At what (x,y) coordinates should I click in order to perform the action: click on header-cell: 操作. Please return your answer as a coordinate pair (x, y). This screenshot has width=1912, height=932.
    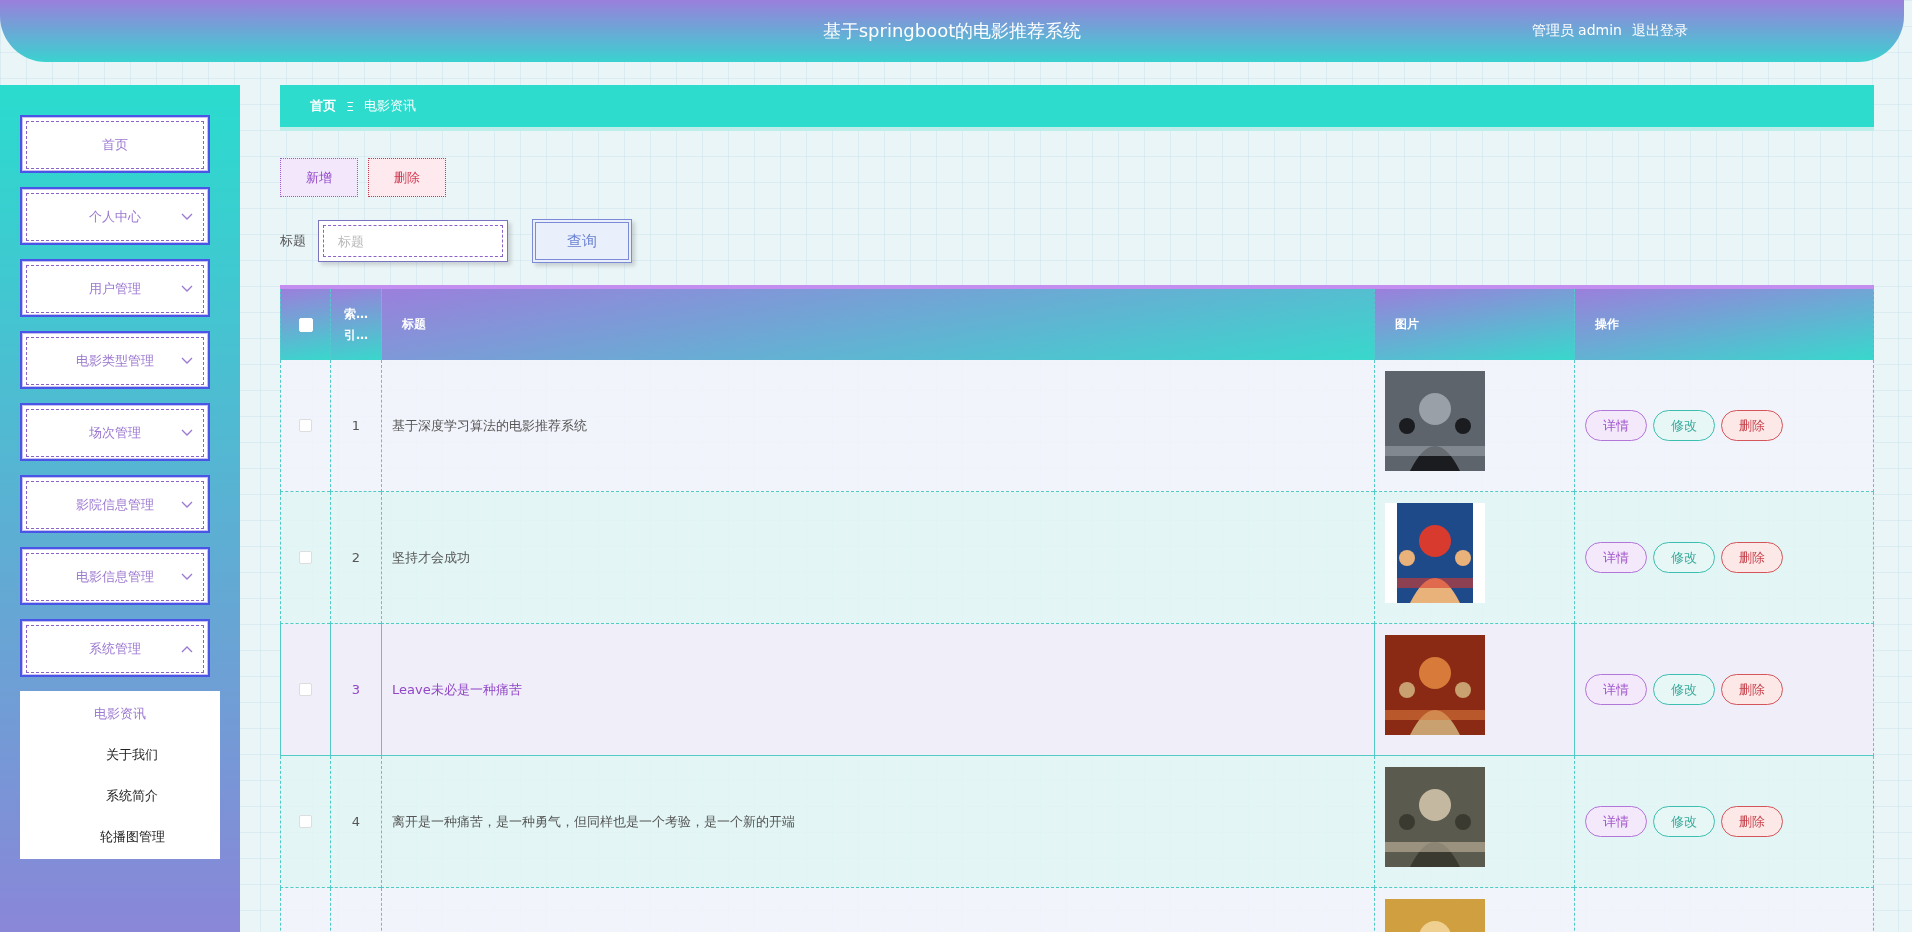
    Looking at the image, I should click on (1724, 324).